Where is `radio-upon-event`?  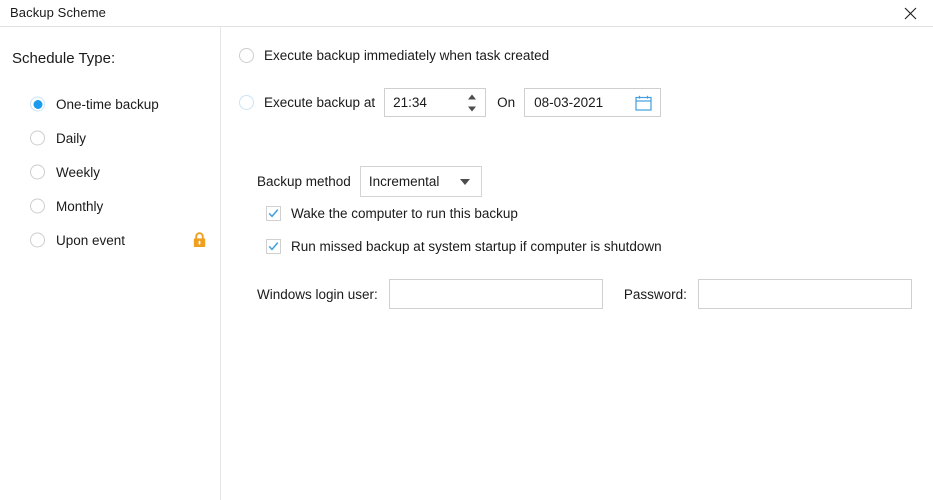
radio-upon-event is located at coordinates (37, 240).